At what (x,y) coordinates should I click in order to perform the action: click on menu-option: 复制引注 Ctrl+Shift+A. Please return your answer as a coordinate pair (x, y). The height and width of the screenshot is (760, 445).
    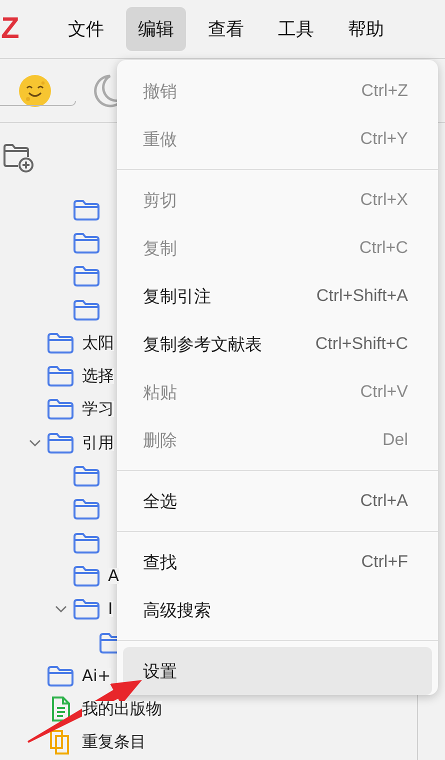
    Looking at the image, I should click on (277, 296).